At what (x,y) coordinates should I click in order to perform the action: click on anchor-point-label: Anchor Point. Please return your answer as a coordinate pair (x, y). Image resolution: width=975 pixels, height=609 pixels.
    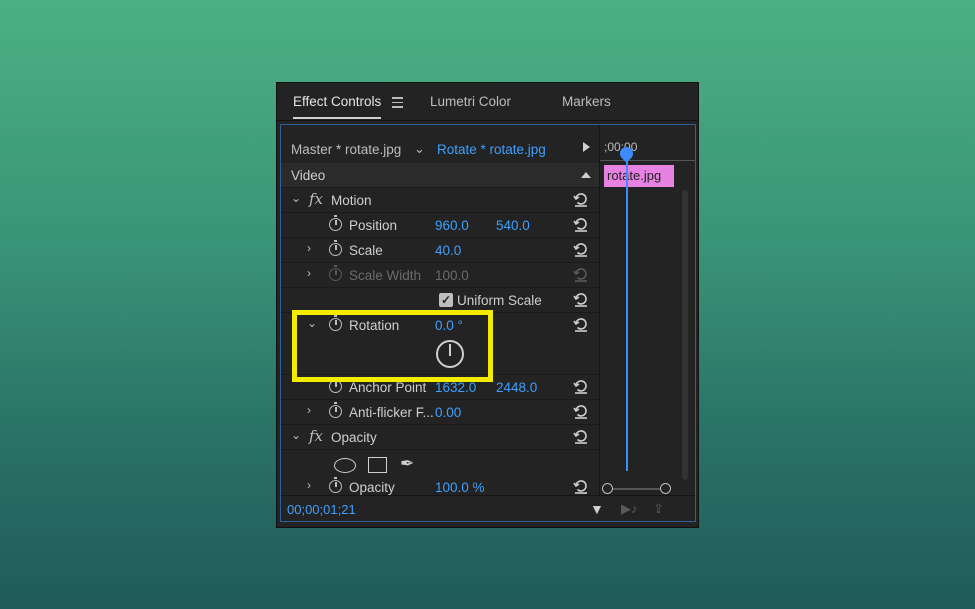
    Looking at the image, I should click on (388, 387).